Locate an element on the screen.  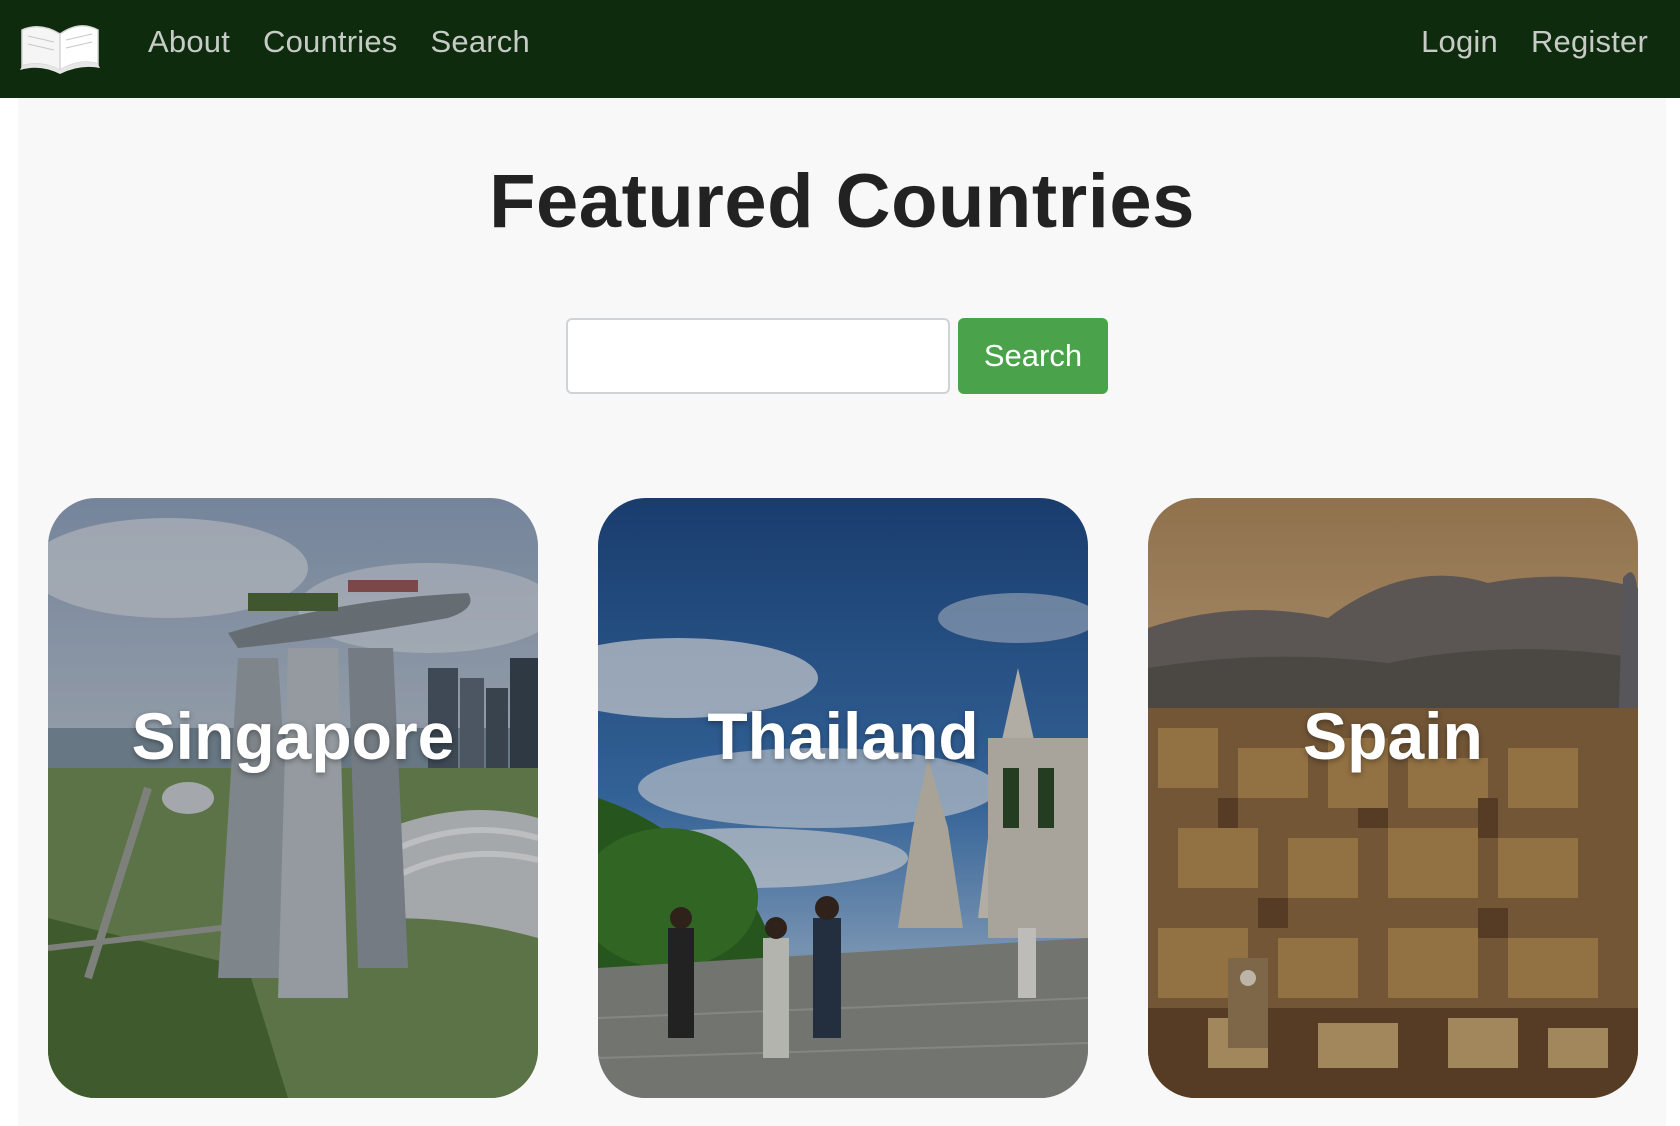
nav-link-countries: Countries is located at coordinates (330, 42).